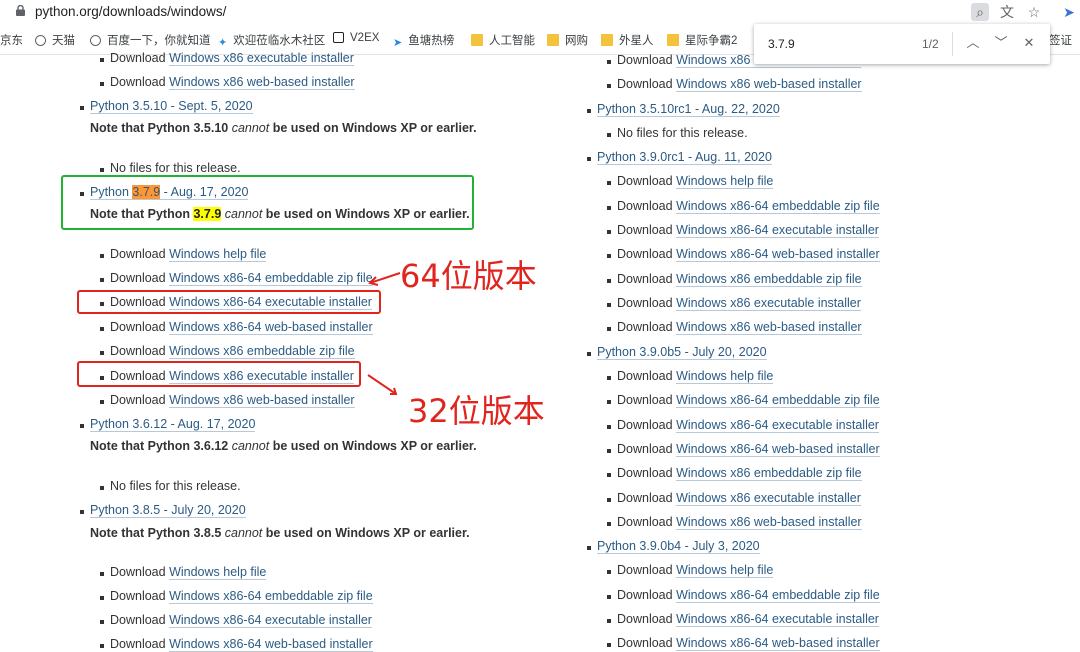 The image size is (1080, 652). I want to click on bookmark-baidu: 百度一下，你就知道, so click(150, 40).